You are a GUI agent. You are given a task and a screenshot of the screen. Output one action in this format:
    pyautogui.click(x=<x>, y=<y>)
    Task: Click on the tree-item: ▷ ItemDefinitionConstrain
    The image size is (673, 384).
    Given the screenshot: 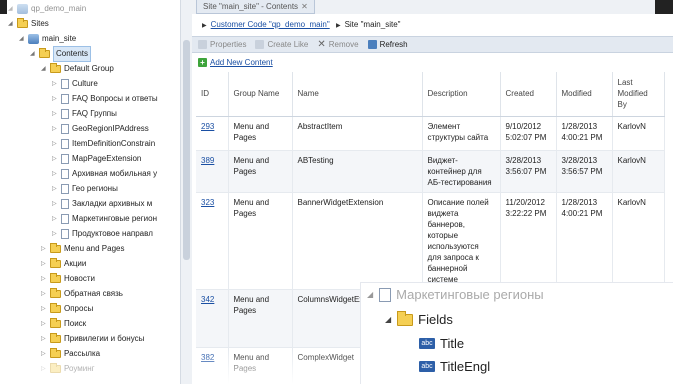 What is the action you would take?
    pyautogui.click(x=103, y=144)
    